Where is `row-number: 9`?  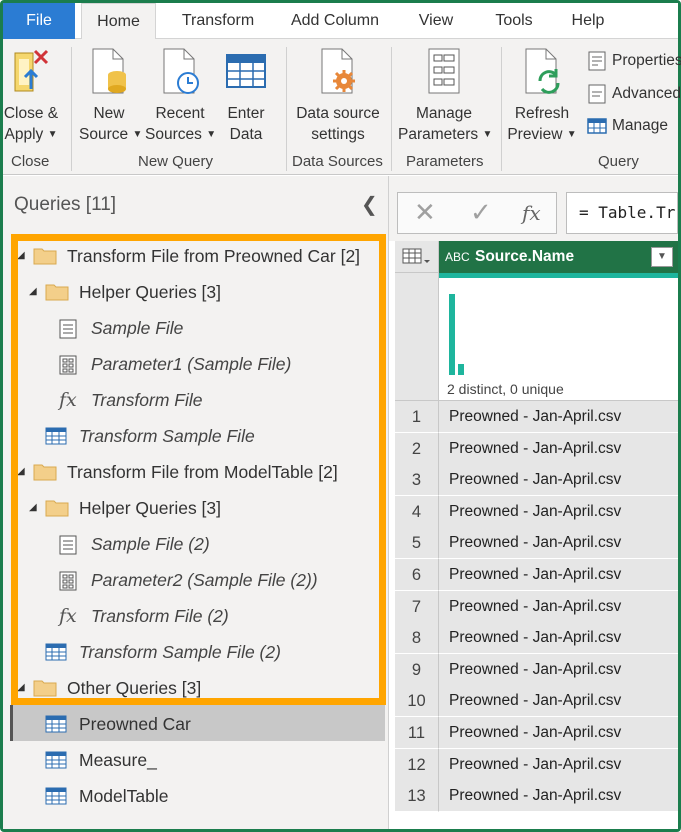 row-number: 9 is located at coordinates (417, 669).